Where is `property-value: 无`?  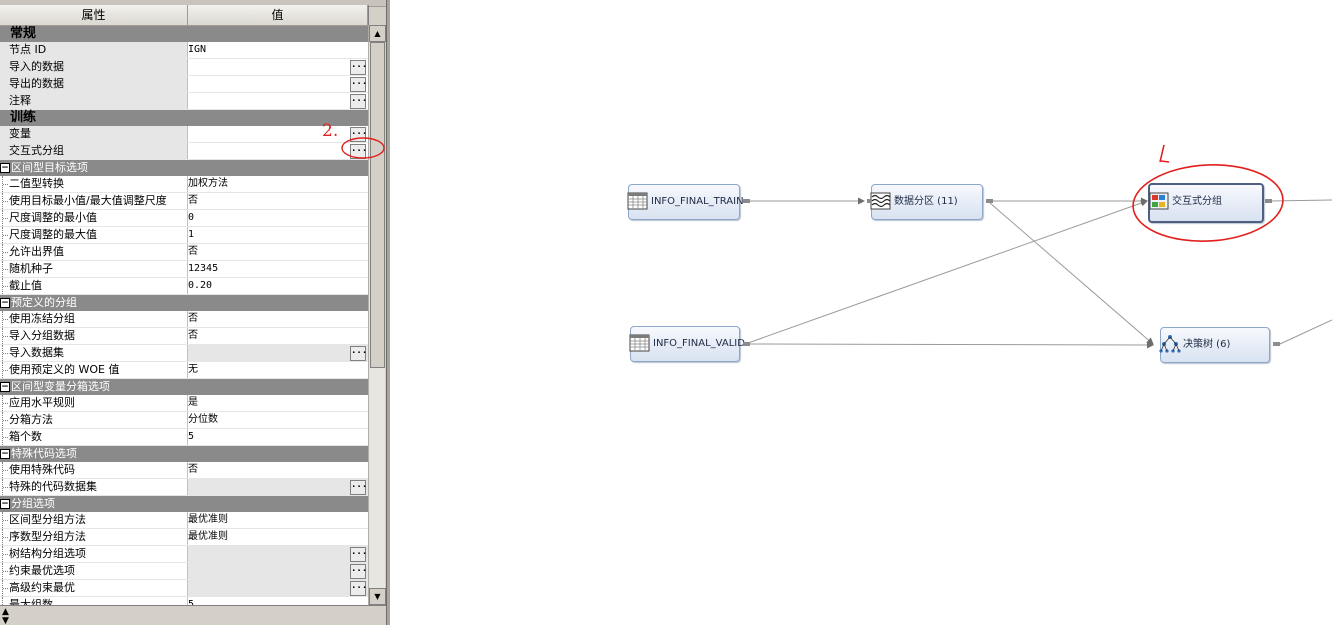 property-value: 无 is located at coordinates (278, 370).